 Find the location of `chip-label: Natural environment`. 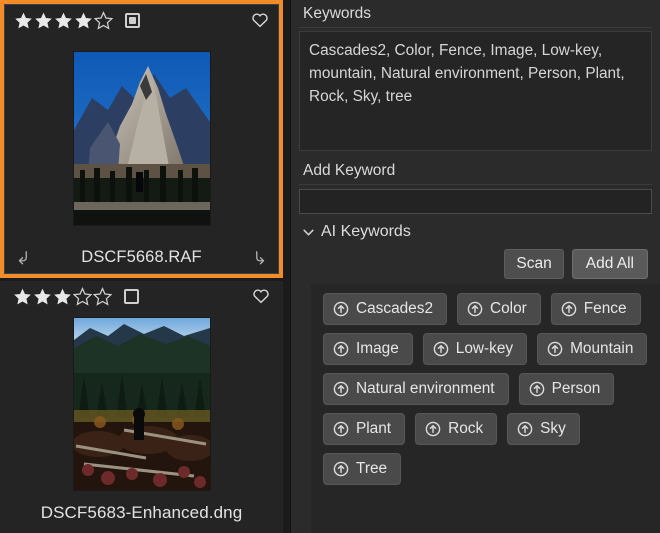

chip-label: Natural environment is located at coordinates (425, 388).